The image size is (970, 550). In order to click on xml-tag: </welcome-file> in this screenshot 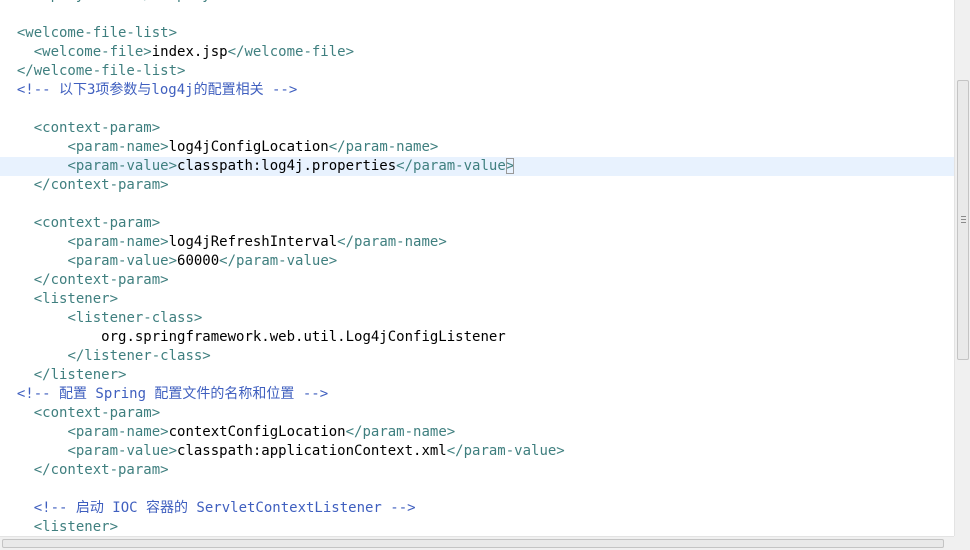, I will do `click(291, 52)`.